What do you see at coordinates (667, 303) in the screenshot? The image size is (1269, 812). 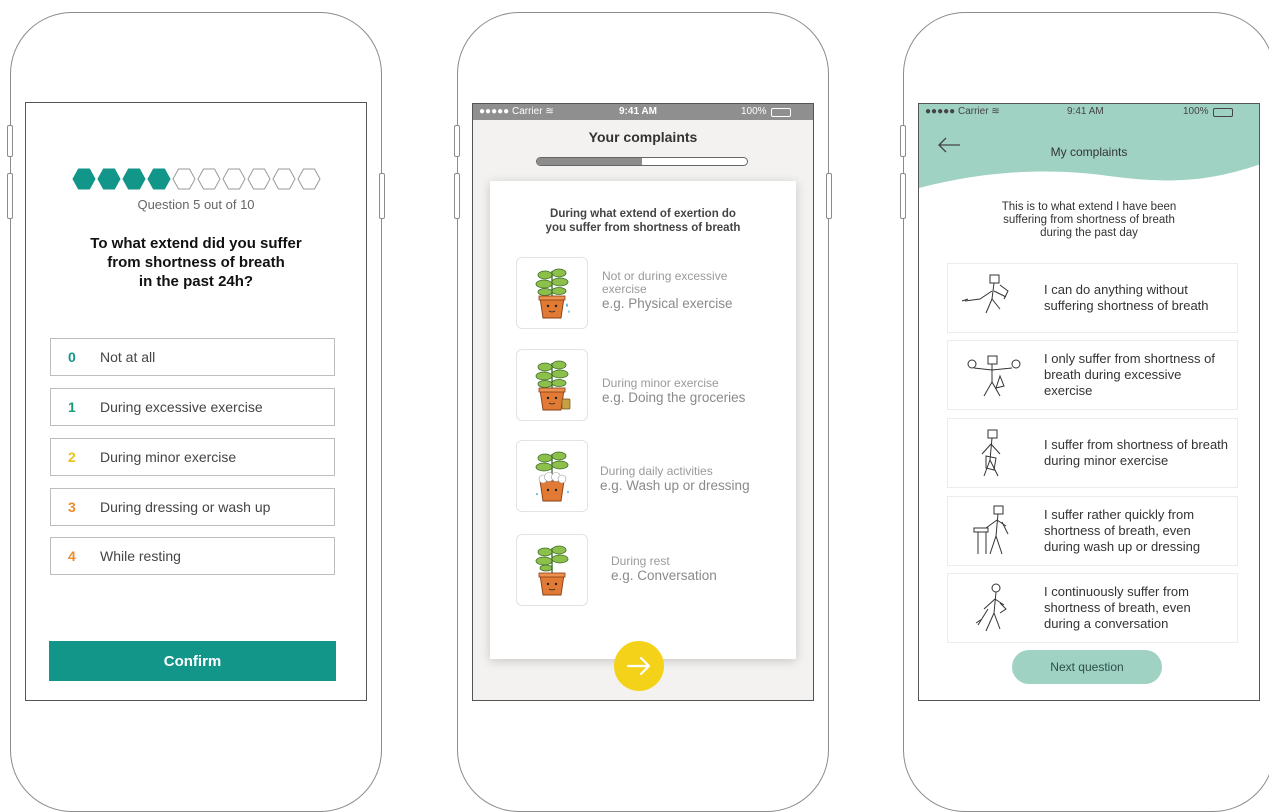 I see `option-example-text: e.g. Physical exercise` at bounding box center [667, 303].